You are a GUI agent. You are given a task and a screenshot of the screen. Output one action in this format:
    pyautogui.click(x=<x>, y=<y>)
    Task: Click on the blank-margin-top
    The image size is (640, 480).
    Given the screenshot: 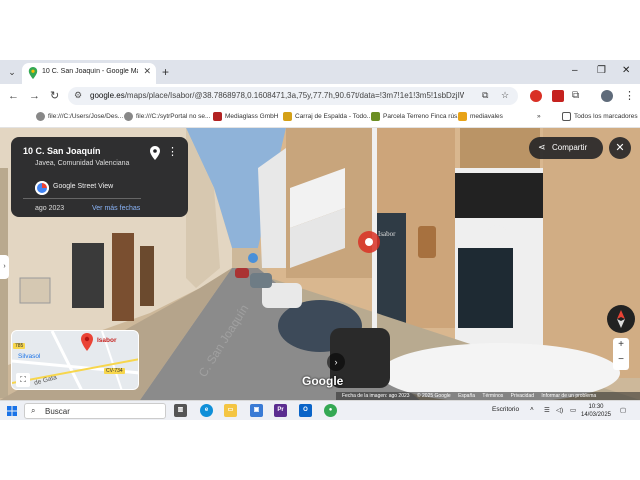 What is the action you would take?
    pyautogui.click(x=320, y=30)
    